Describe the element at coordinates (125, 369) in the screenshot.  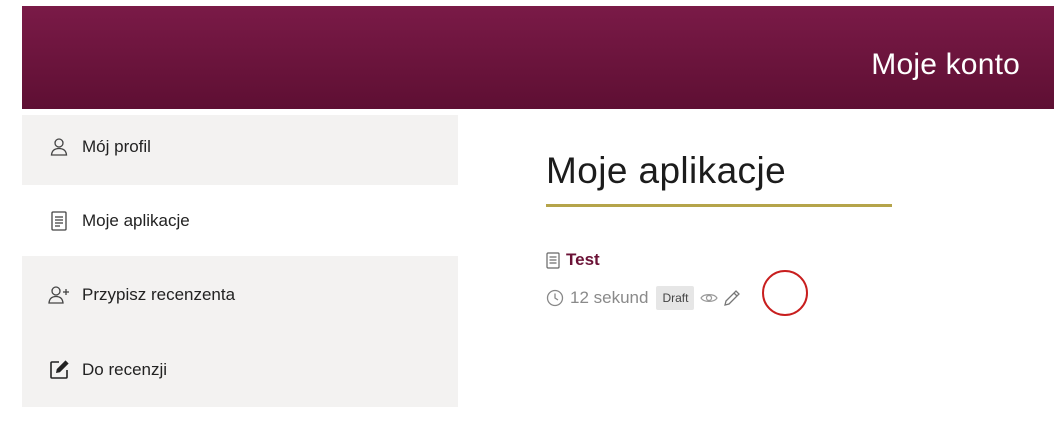
I see `sidebar-item-label: Do recenzji` at that location.